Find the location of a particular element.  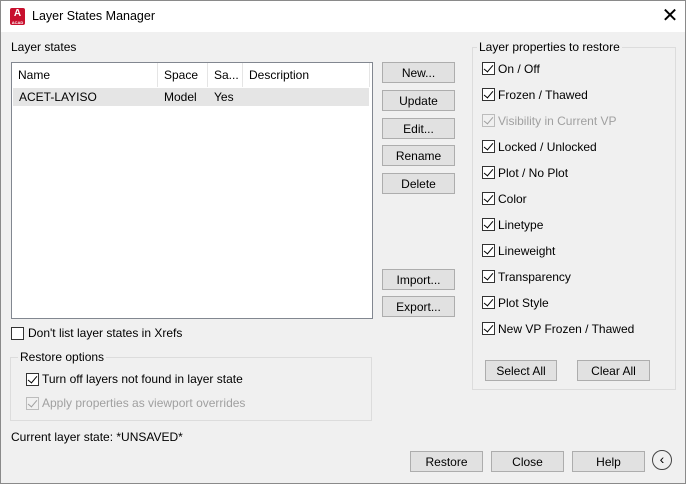

new-vp-frozen-thawed-label: New VP Frozen / Thawed is located at coordinates (566, 329).